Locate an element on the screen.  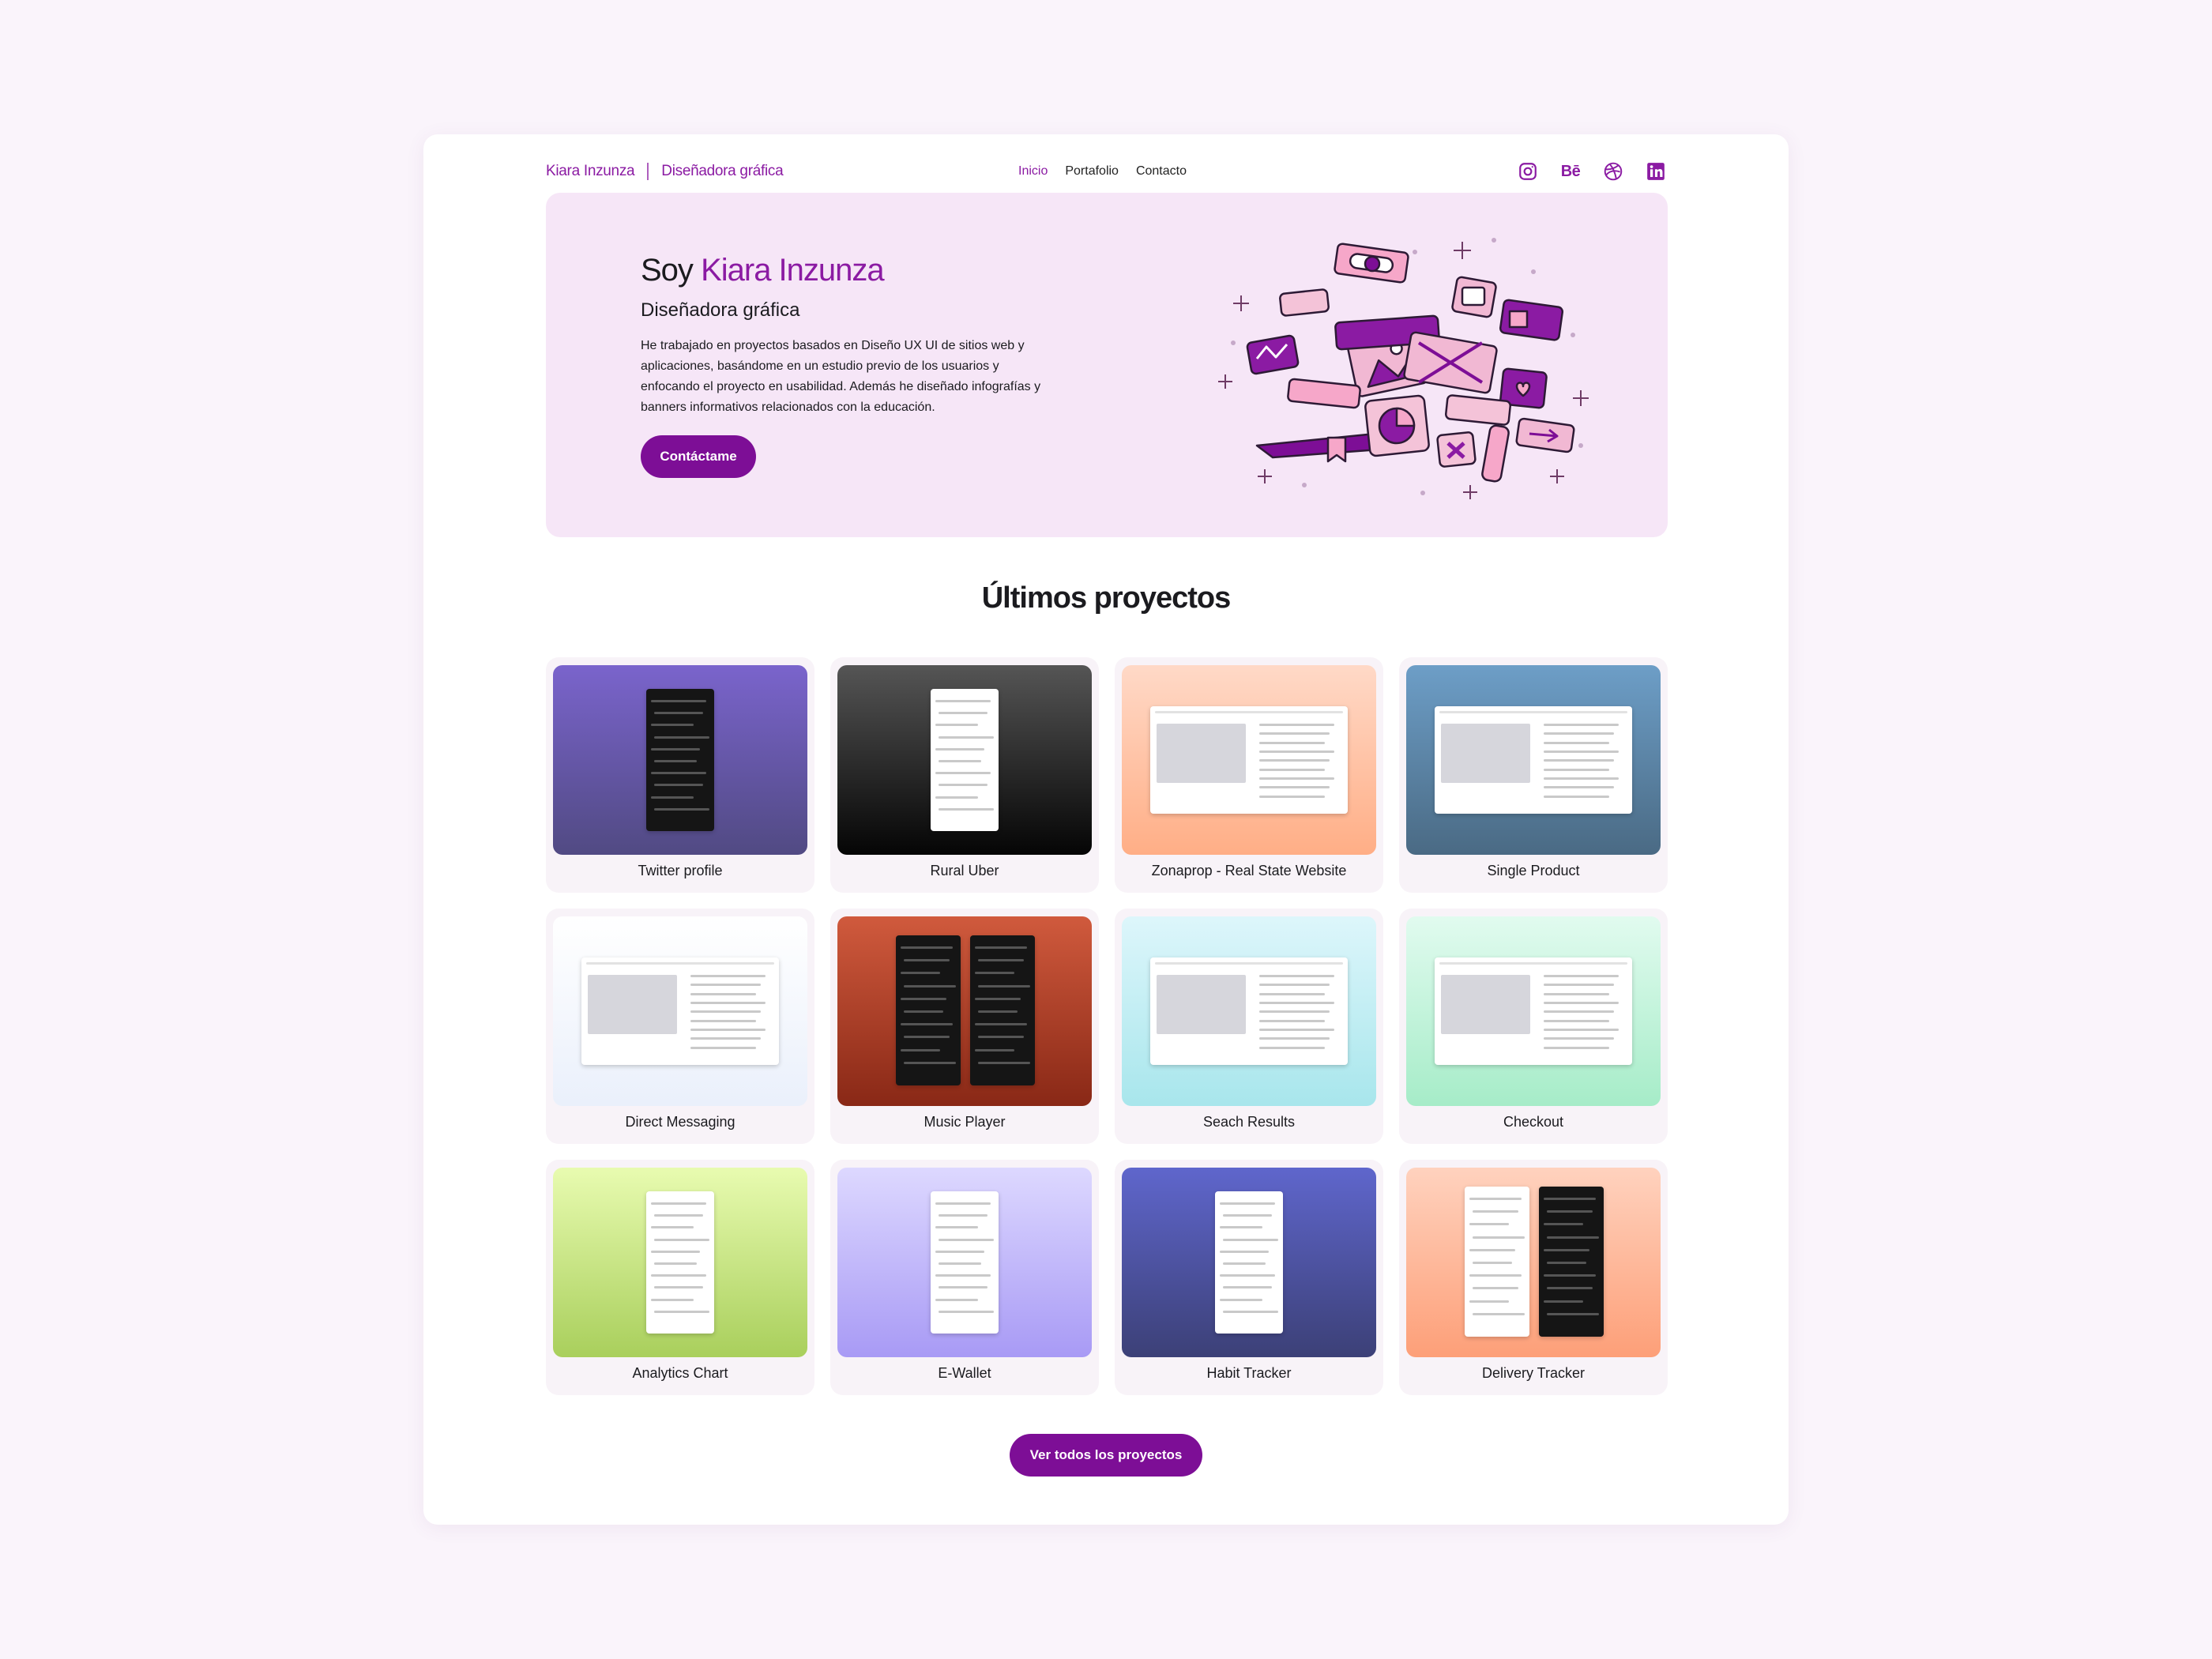
project-card: Twitter profile is located at coordinates (680, 775).